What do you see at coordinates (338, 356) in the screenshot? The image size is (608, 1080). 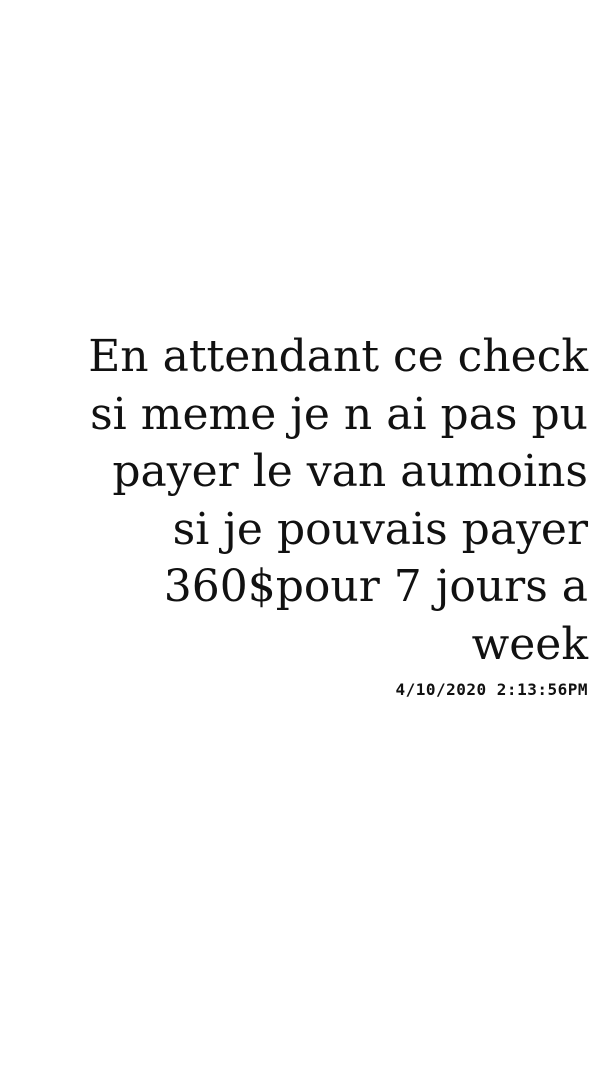 I see `note-line: En attendant ce check` at bounding box center [338, 356].